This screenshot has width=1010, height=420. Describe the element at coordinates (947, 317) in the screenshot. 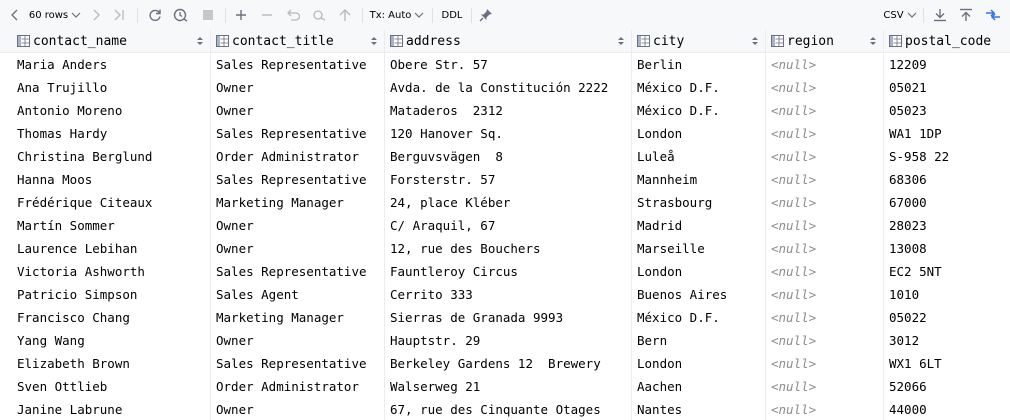

I see `table-cell-postal-code: 05022` at that location.